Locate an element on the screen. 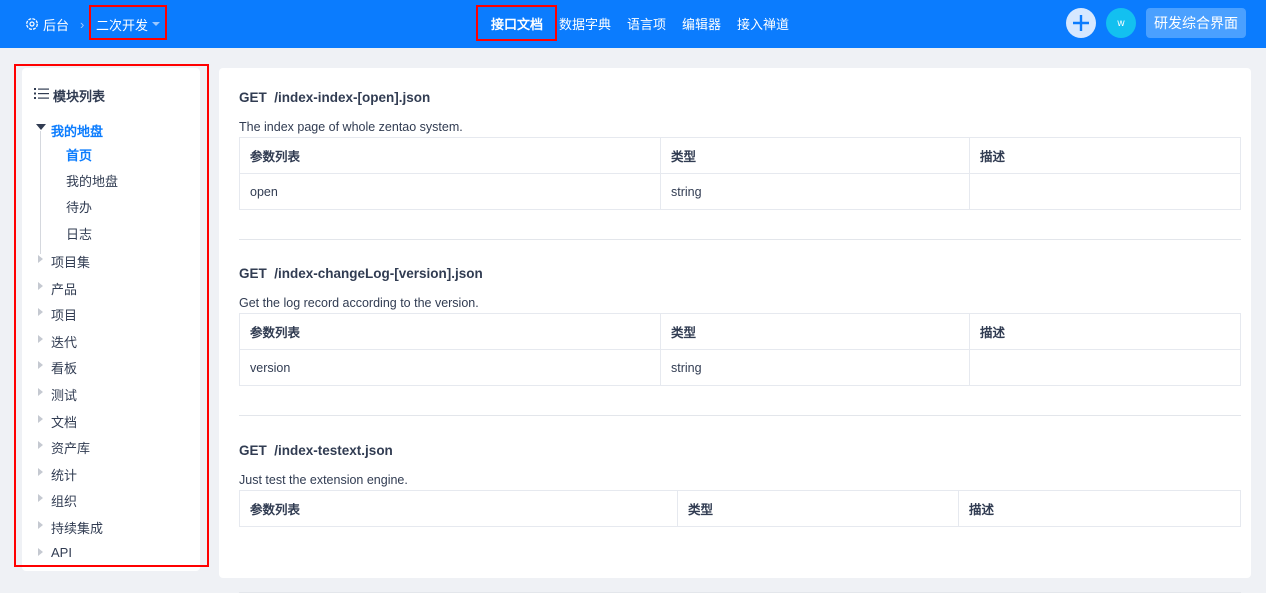 The image size is (1266, 593). api-path: /index-testext.json is located at coordinates (333, 450).